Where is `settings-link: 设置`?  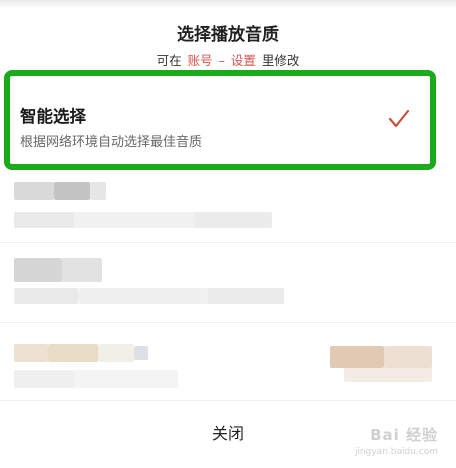 settings-link: 设置 is located at coordinates (243, 60).